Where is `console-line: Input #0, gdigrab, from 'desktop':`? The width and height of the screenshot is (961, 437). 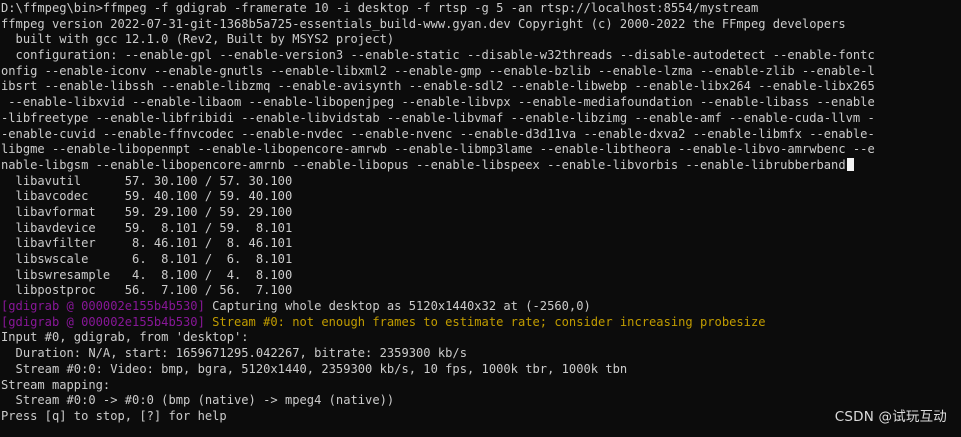
console-line: Input #0, gdigrab, from 'desktop': is located at coordinates (481, 338).